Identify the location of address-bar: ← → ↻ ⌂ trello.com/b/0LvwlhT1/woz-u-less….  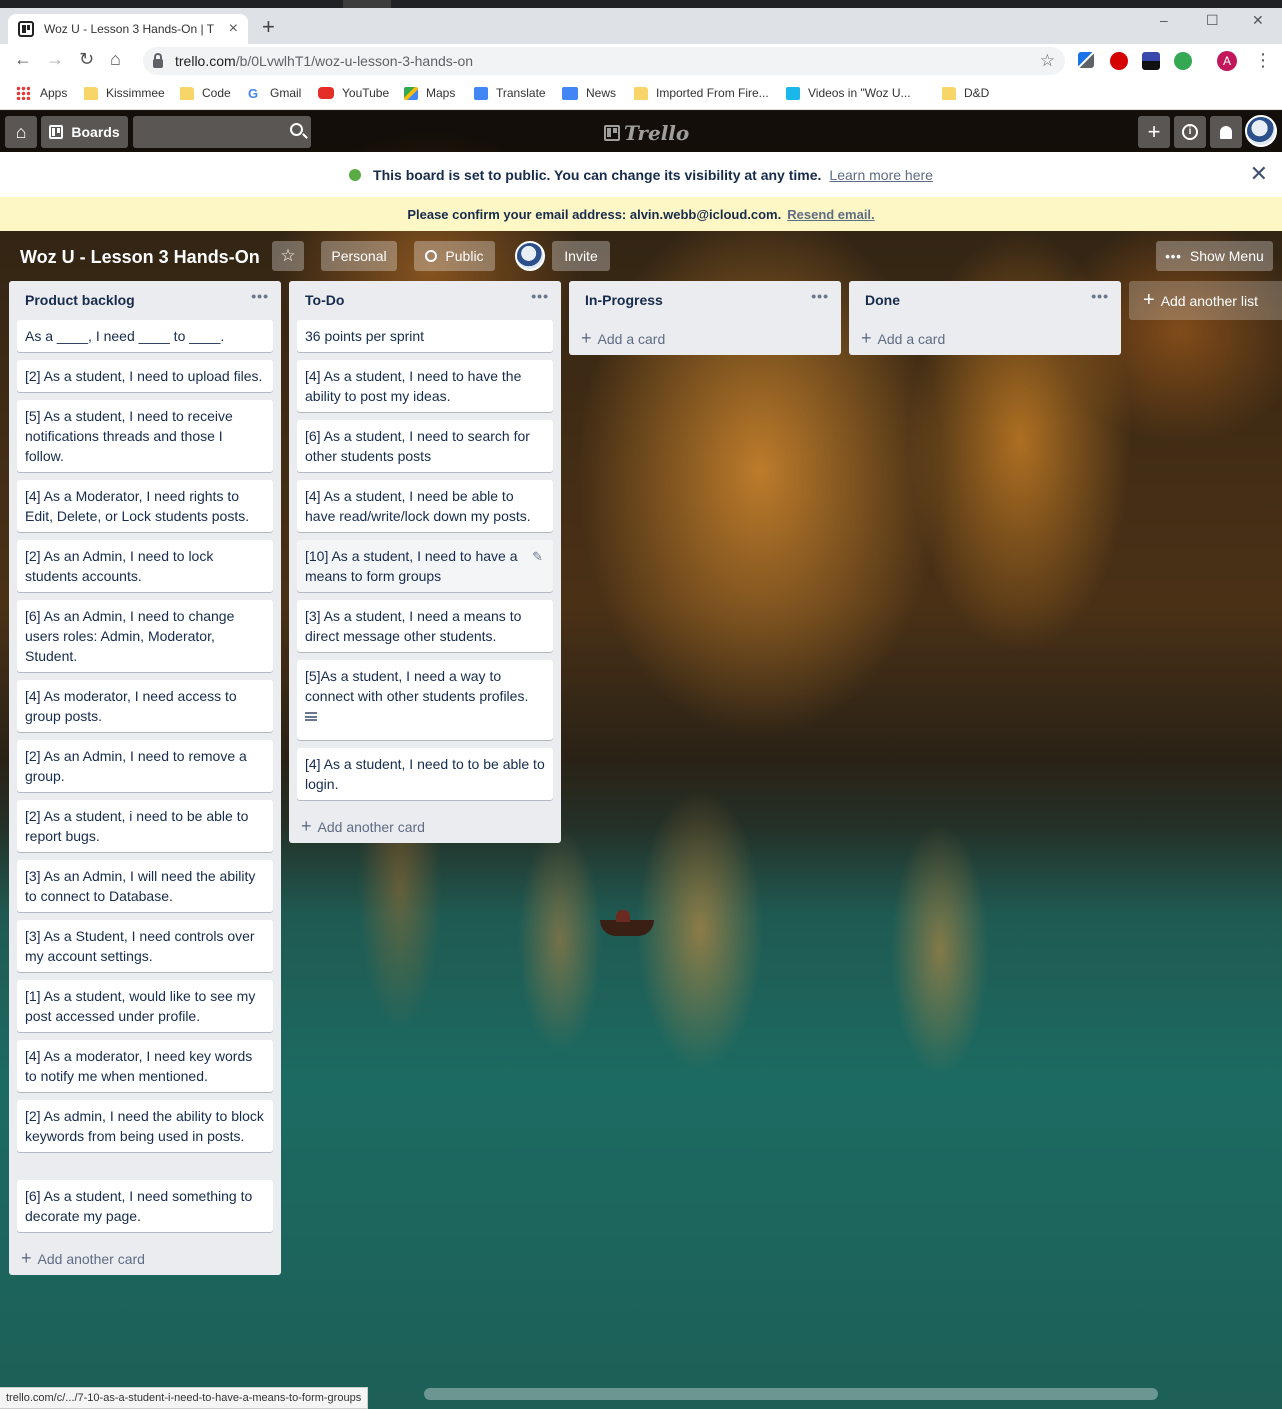
(641, 61).